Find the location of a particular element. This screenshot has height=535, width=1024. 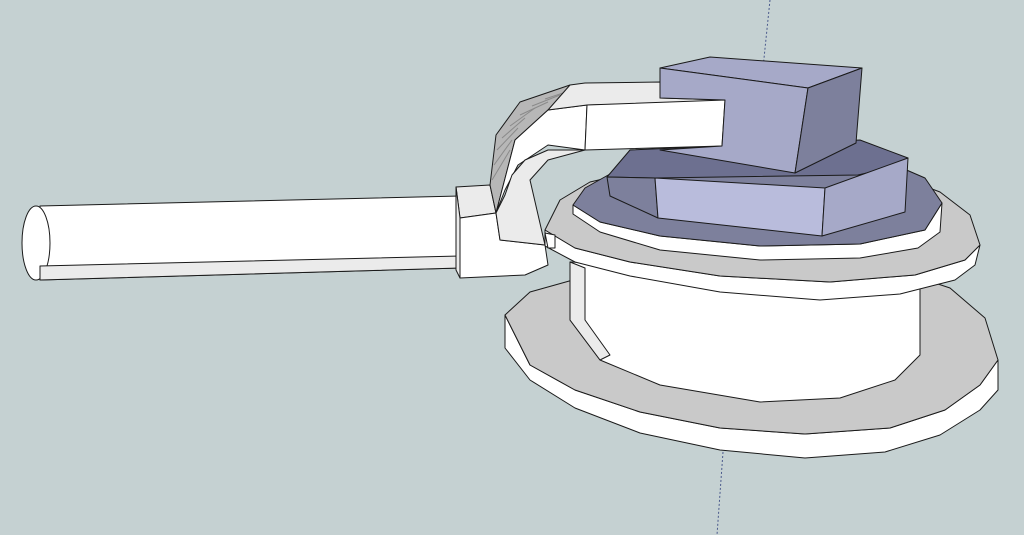

pipe-rod is located at coordinates (241, 238).